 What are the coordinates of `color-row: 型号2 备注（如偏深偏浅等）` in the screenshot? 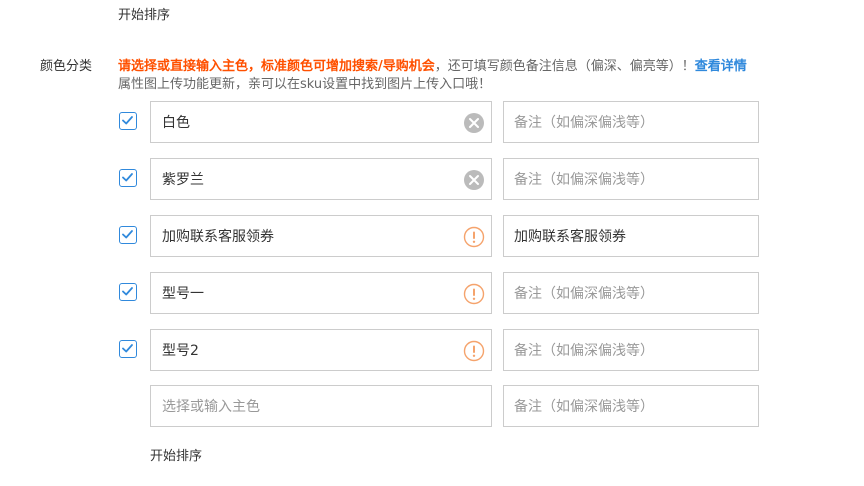 It's located at (443, 350).